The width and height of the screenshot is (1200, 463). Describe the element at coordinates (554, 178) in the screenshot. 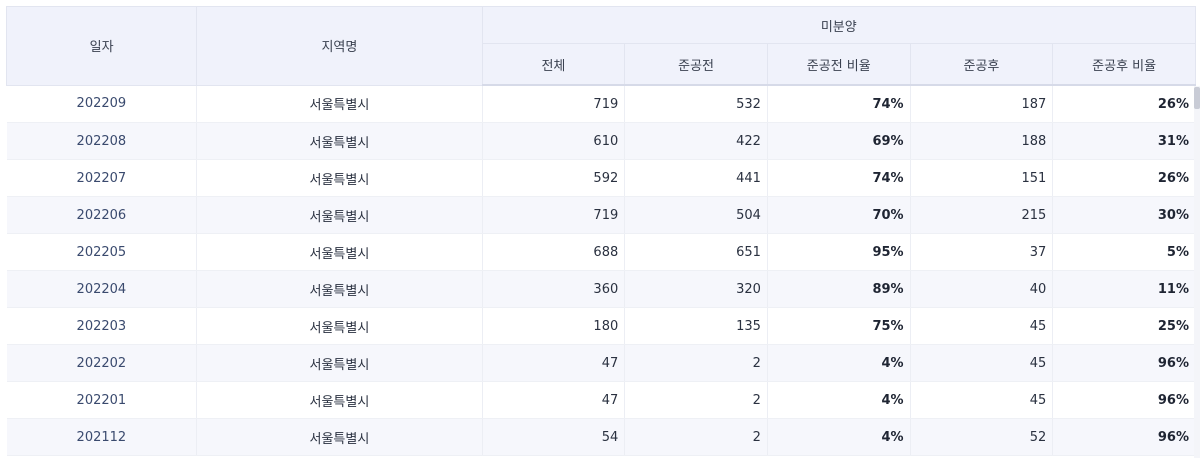

I see `row-total: 592` at that location.